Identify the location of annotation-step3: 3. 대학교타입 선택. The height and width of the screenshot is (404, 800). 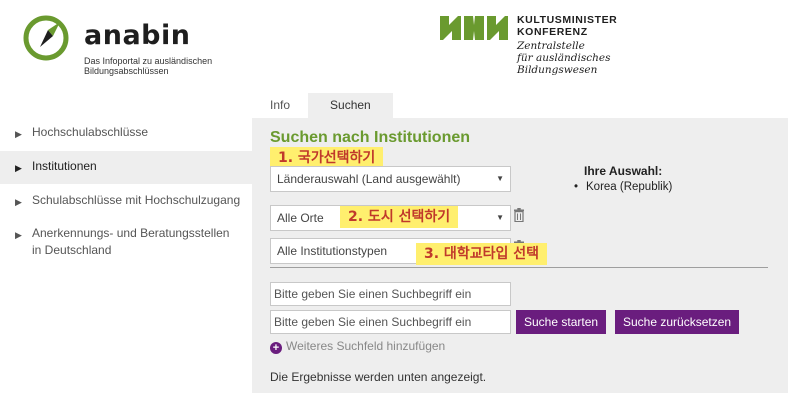
(481, 254).